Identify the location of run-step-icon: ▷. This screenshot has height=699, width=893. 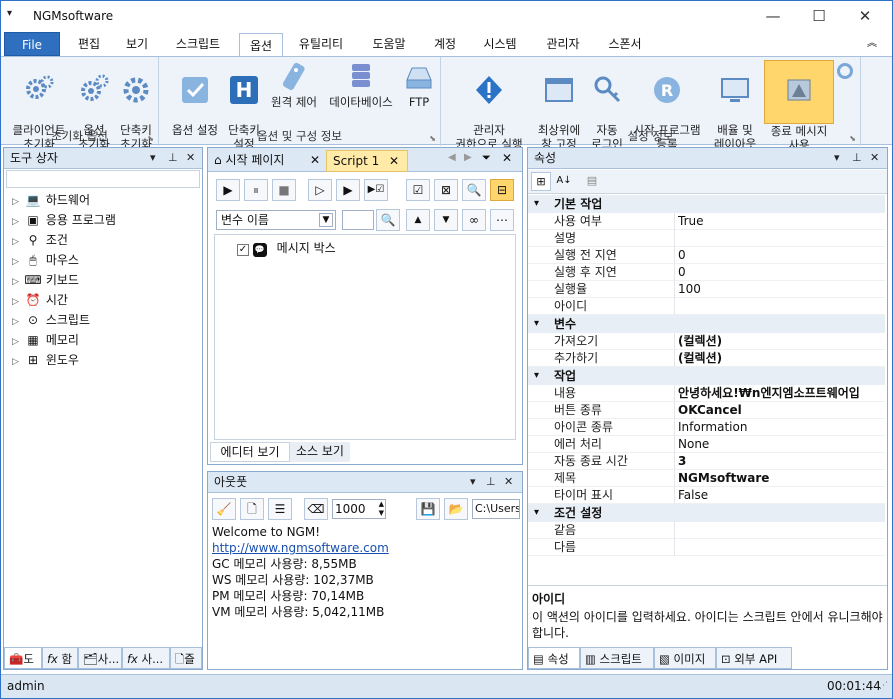
(320, 190).